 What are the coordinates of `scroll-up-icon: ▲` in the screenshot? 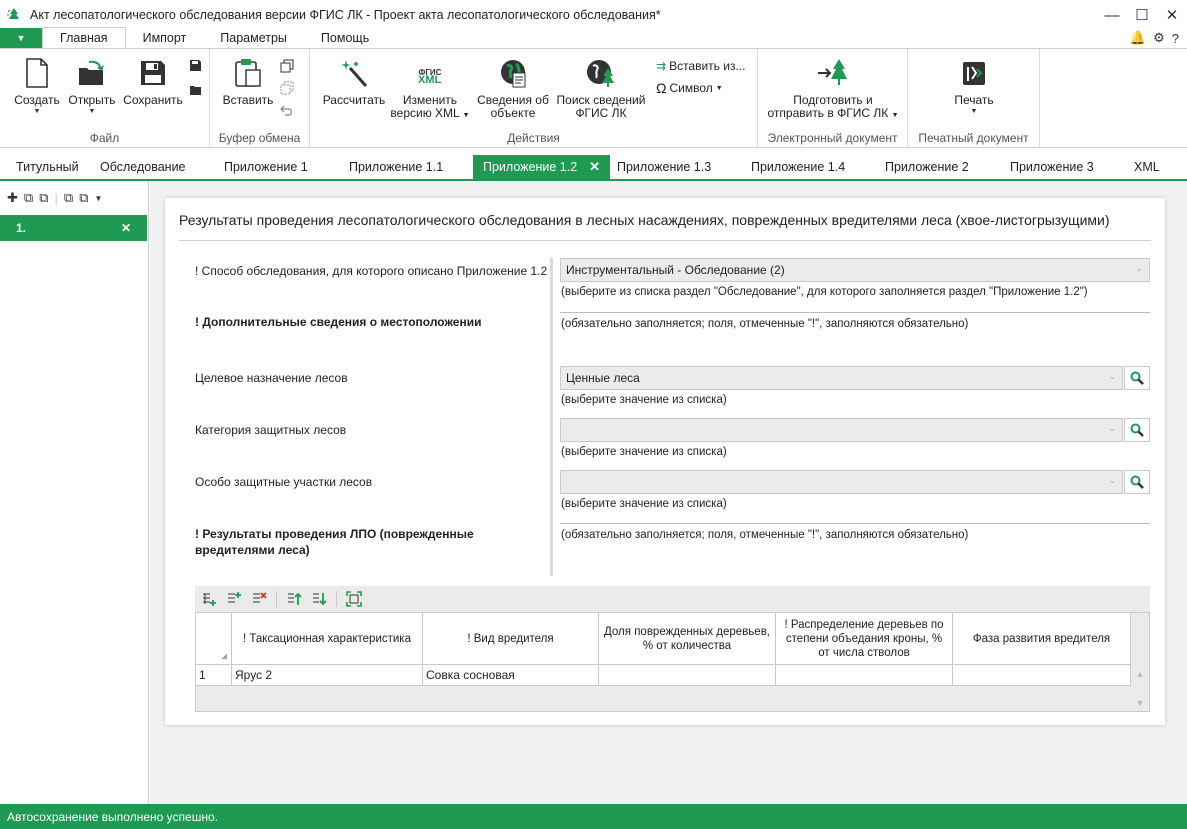 It's located at (1140, 674).